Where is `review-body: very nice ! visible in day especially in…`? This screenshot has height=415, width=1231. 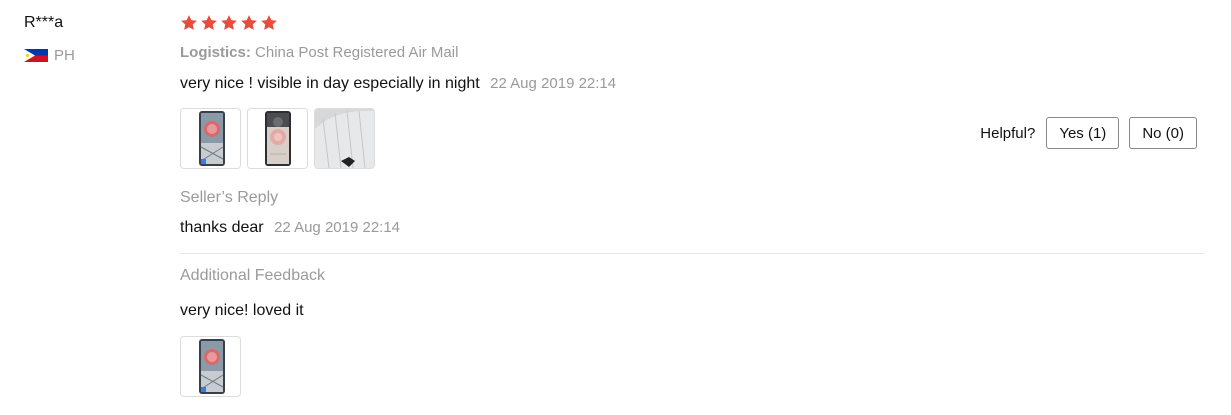
review-body: very nice ! visible in day especially in… is located at coordinates (398, 84).